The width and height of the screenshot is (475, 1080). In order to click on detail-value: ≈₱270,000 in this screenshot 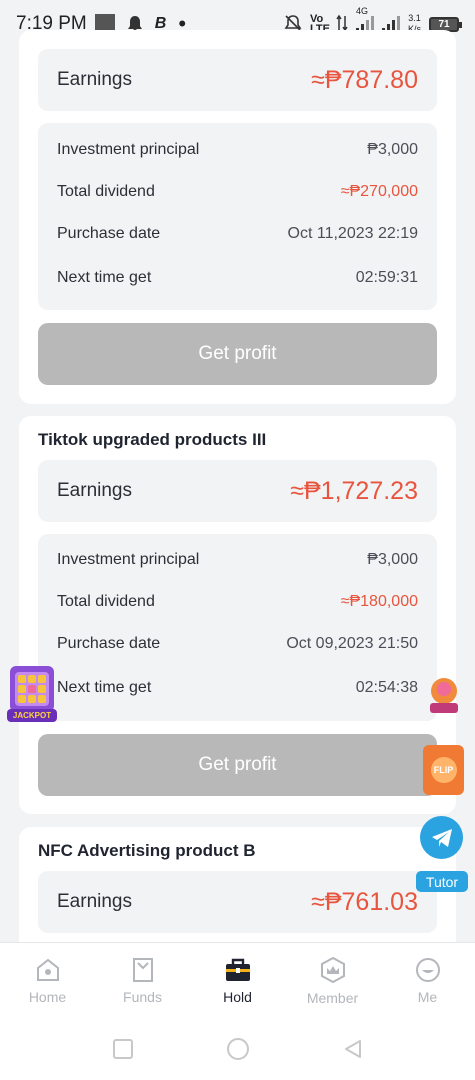, I will do `click(379, 191)`.